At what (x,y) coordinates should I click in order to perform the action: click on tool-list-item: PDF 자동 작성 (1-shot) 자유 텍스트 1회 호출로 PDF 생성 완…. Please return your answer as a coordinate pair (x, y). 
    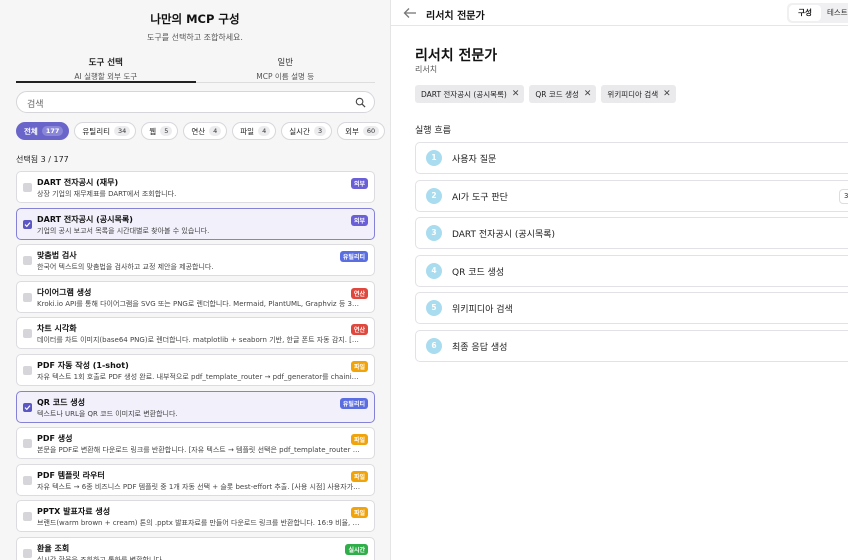
    Looking at the image, I should click on (195, 369).